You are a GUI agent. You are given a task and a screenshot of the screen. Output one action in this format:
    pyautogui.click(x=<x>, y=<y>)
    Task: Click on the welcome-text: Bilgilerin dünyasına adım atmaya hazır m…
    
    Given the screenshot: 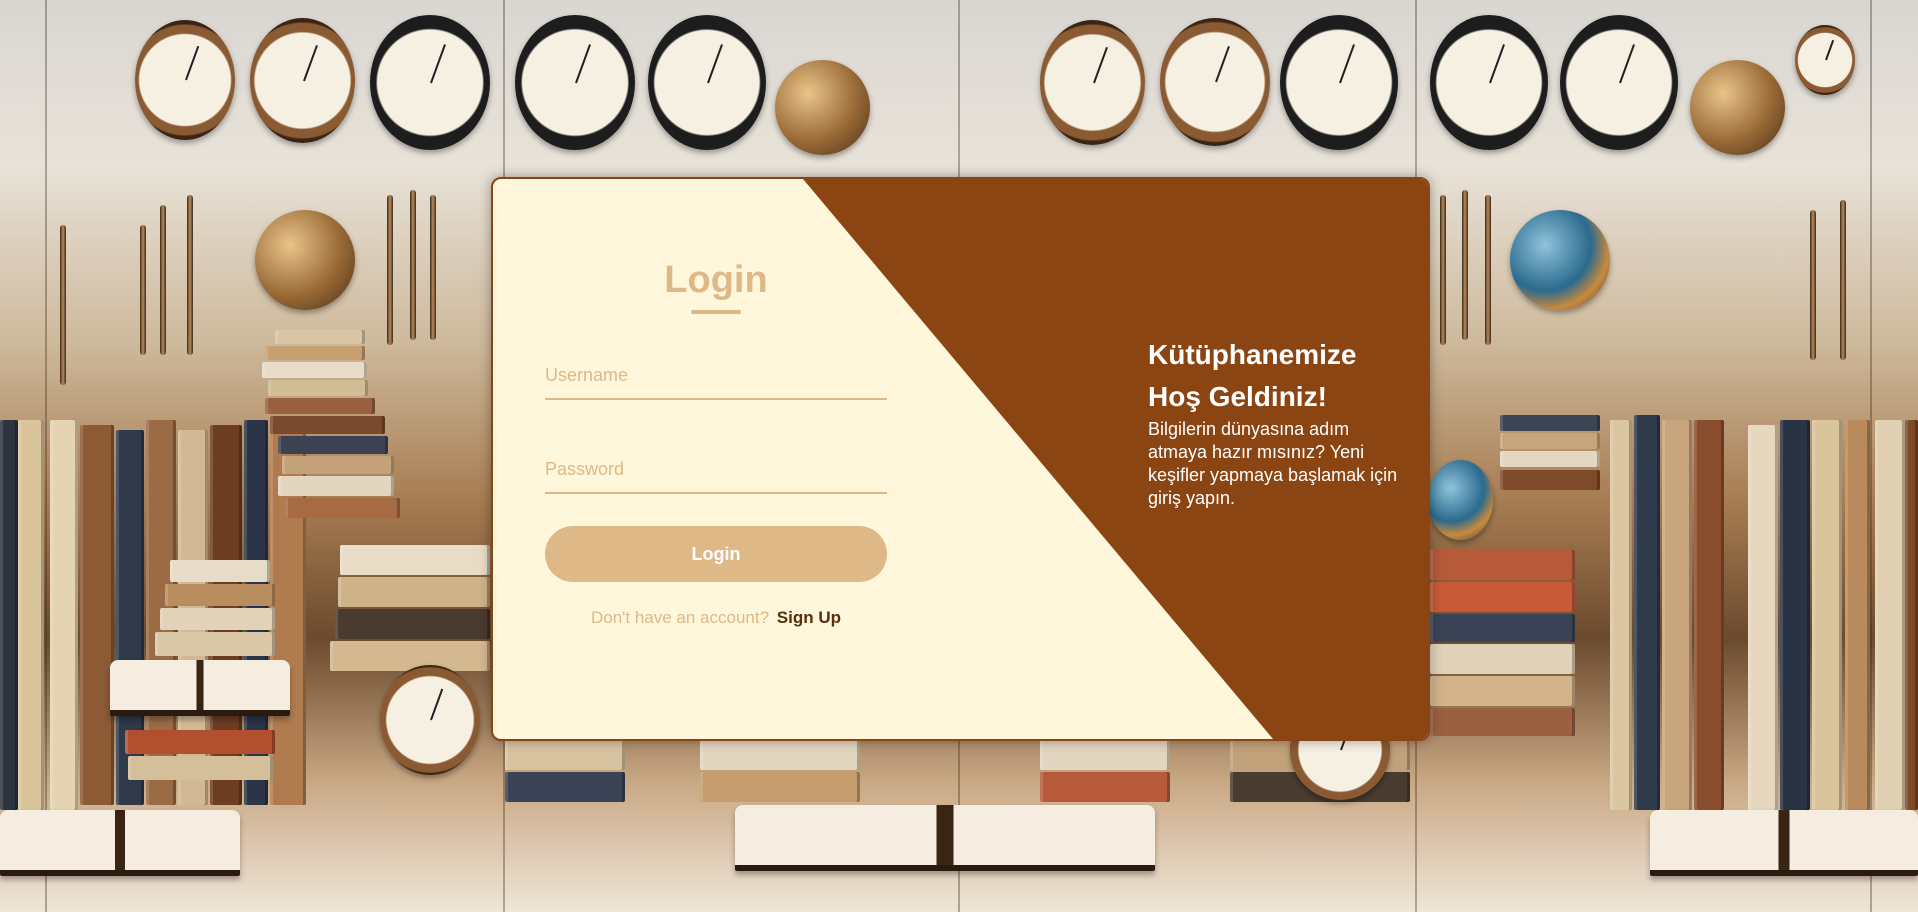 What is the action you would take?
    pyautogui.click(x=1273, y=463)
    